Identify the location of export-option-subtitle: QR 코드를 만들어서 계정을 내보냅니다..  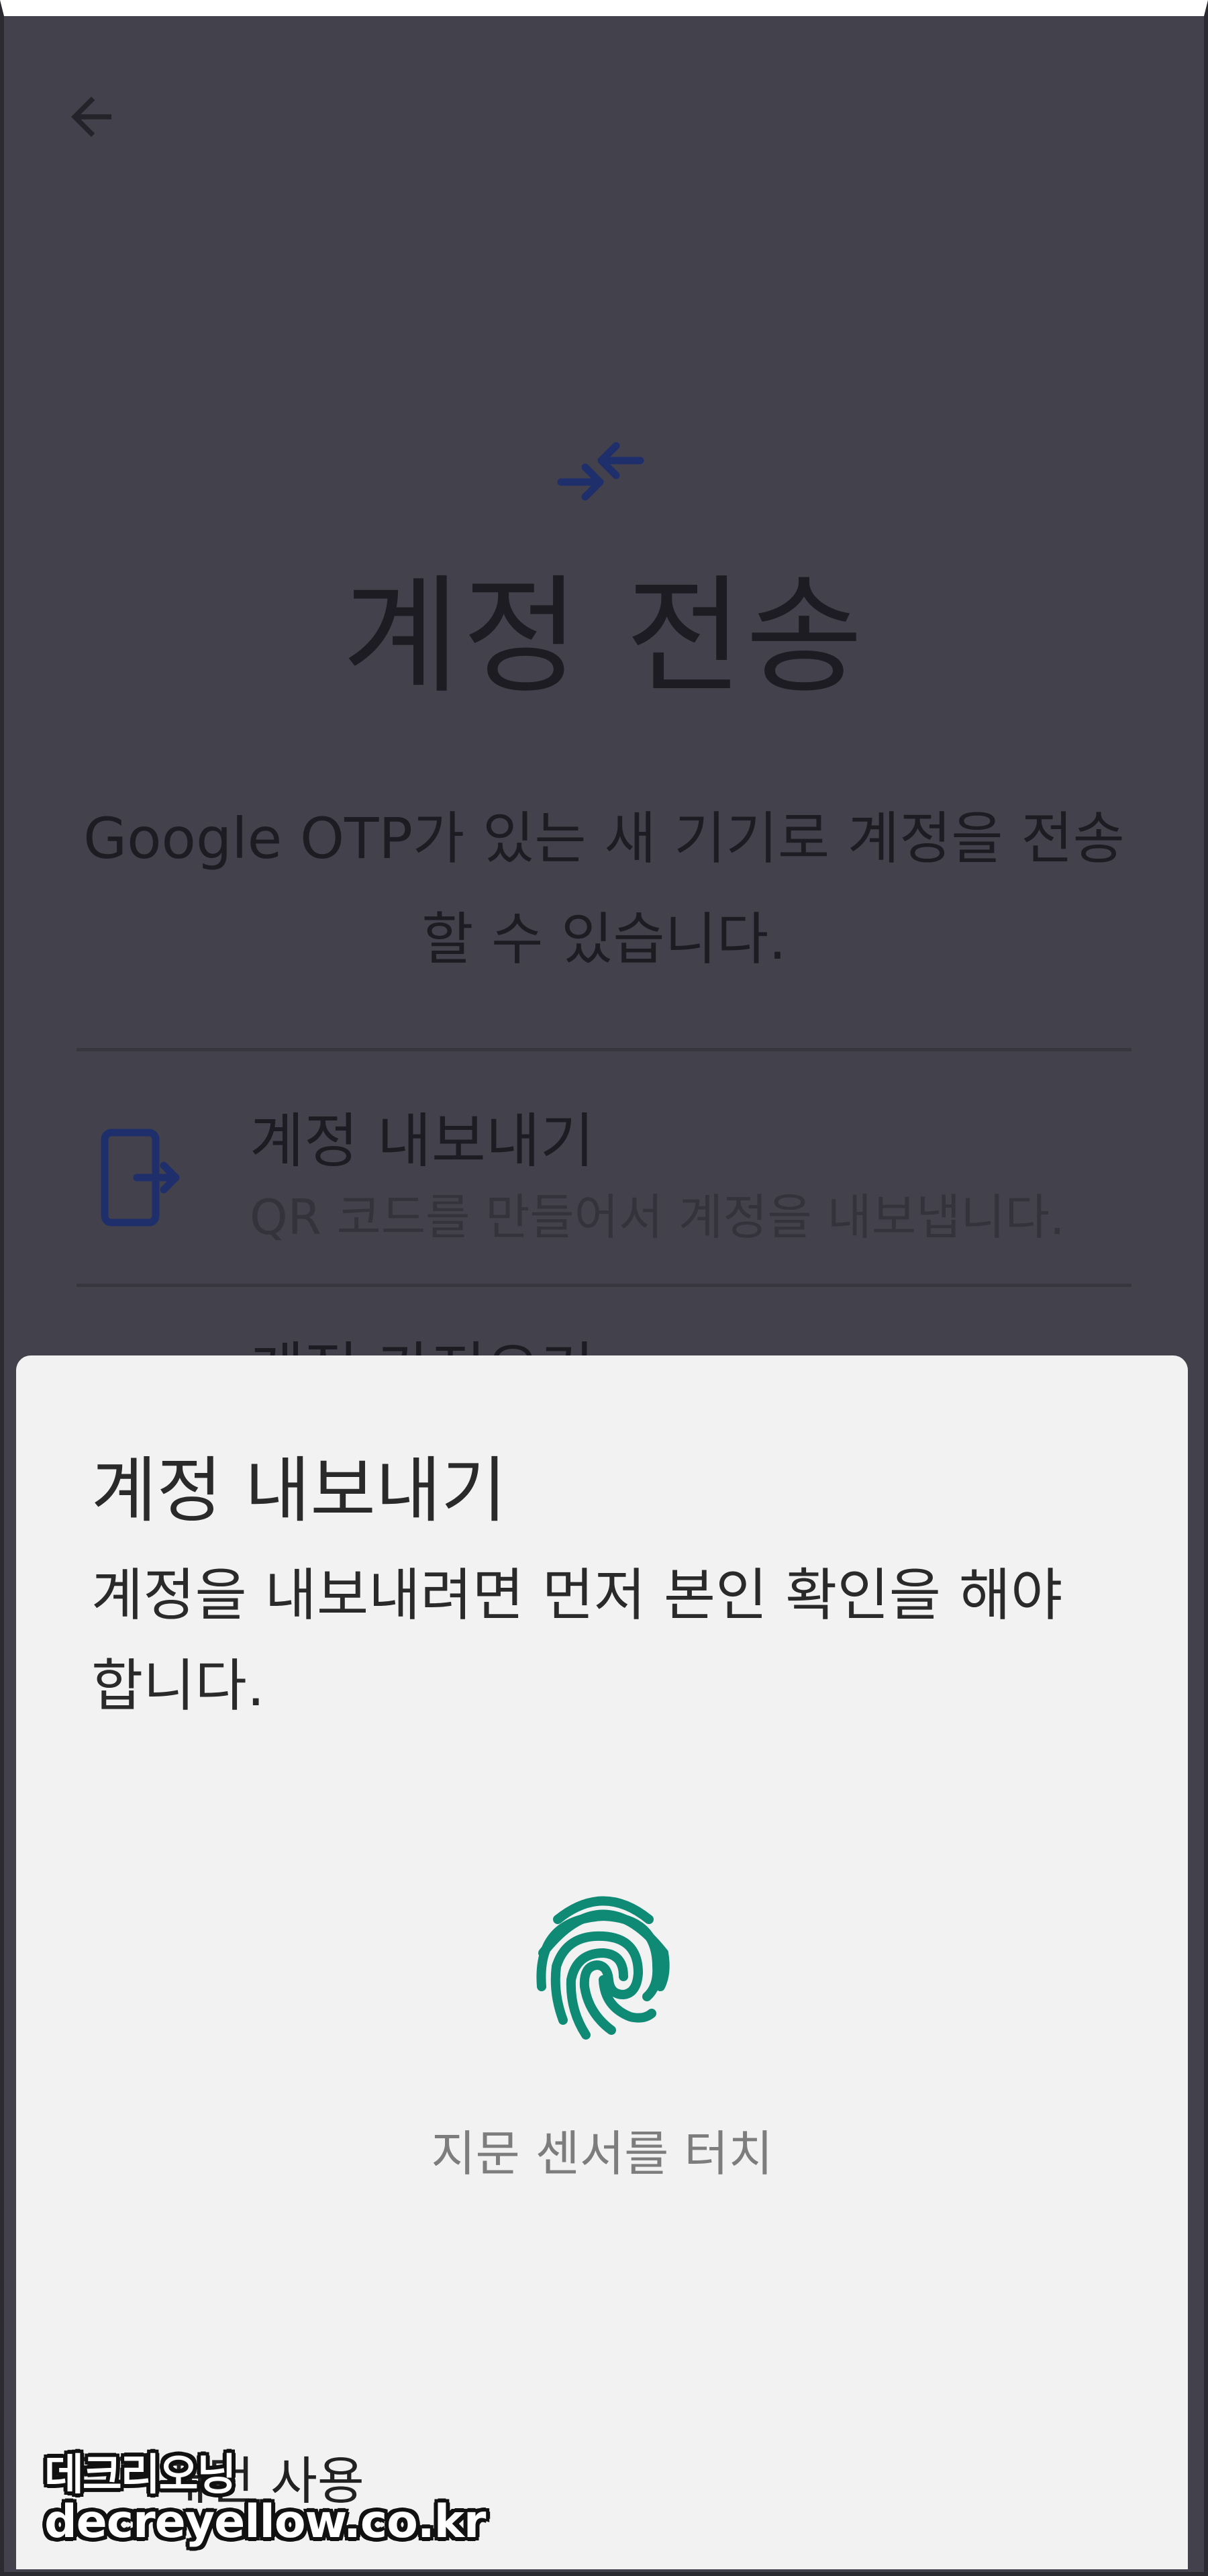
(657, 1217).